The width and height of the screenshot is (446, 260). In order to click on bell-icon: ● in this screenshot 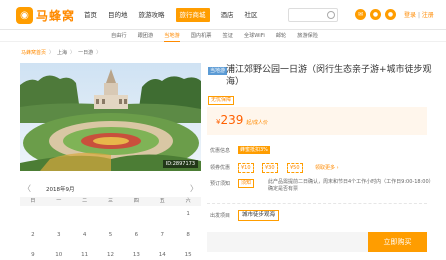, I will do `click(375, 14)`.